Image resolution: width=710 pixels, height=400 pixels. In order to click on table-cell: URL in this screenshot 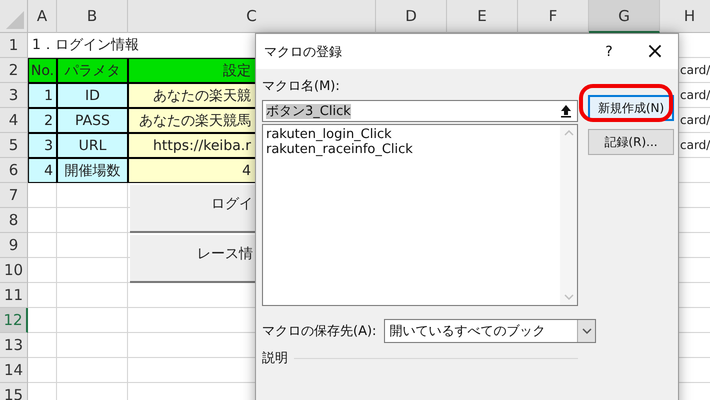, I will do `click(92, 145)`.